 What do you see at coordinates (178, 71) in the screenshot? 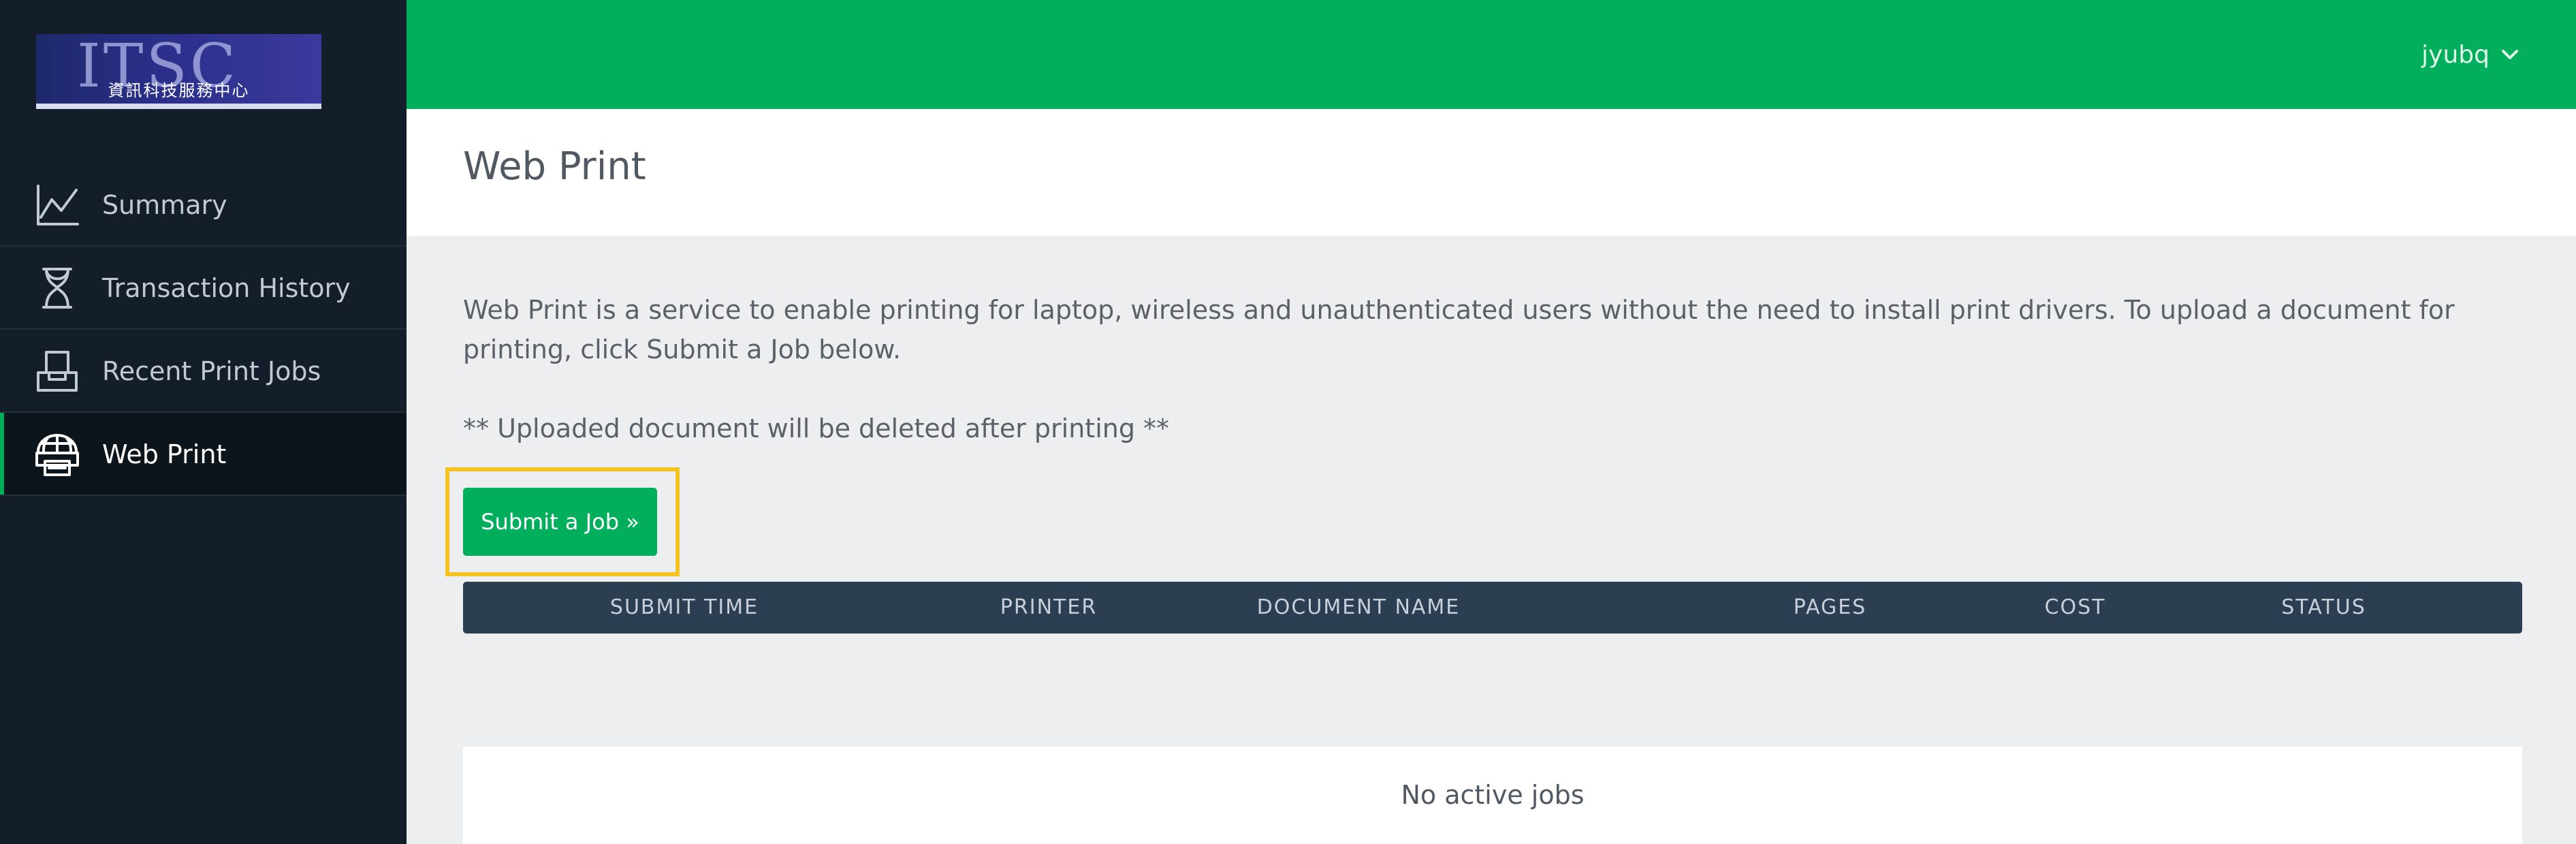
I see `itsc-logo: ITSC 資訊科技服務中心` at bounding box center [178, 71].